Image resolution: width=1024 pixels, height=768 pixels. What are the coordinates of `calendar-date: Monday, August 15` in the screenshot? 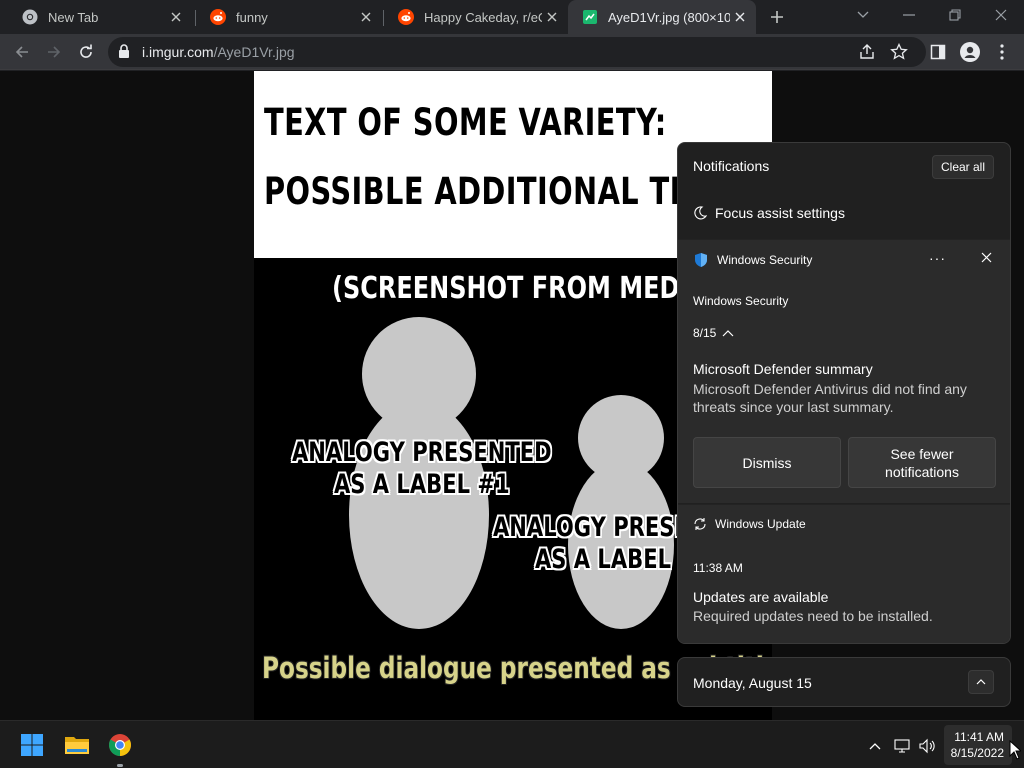 It's located at (752, 683).